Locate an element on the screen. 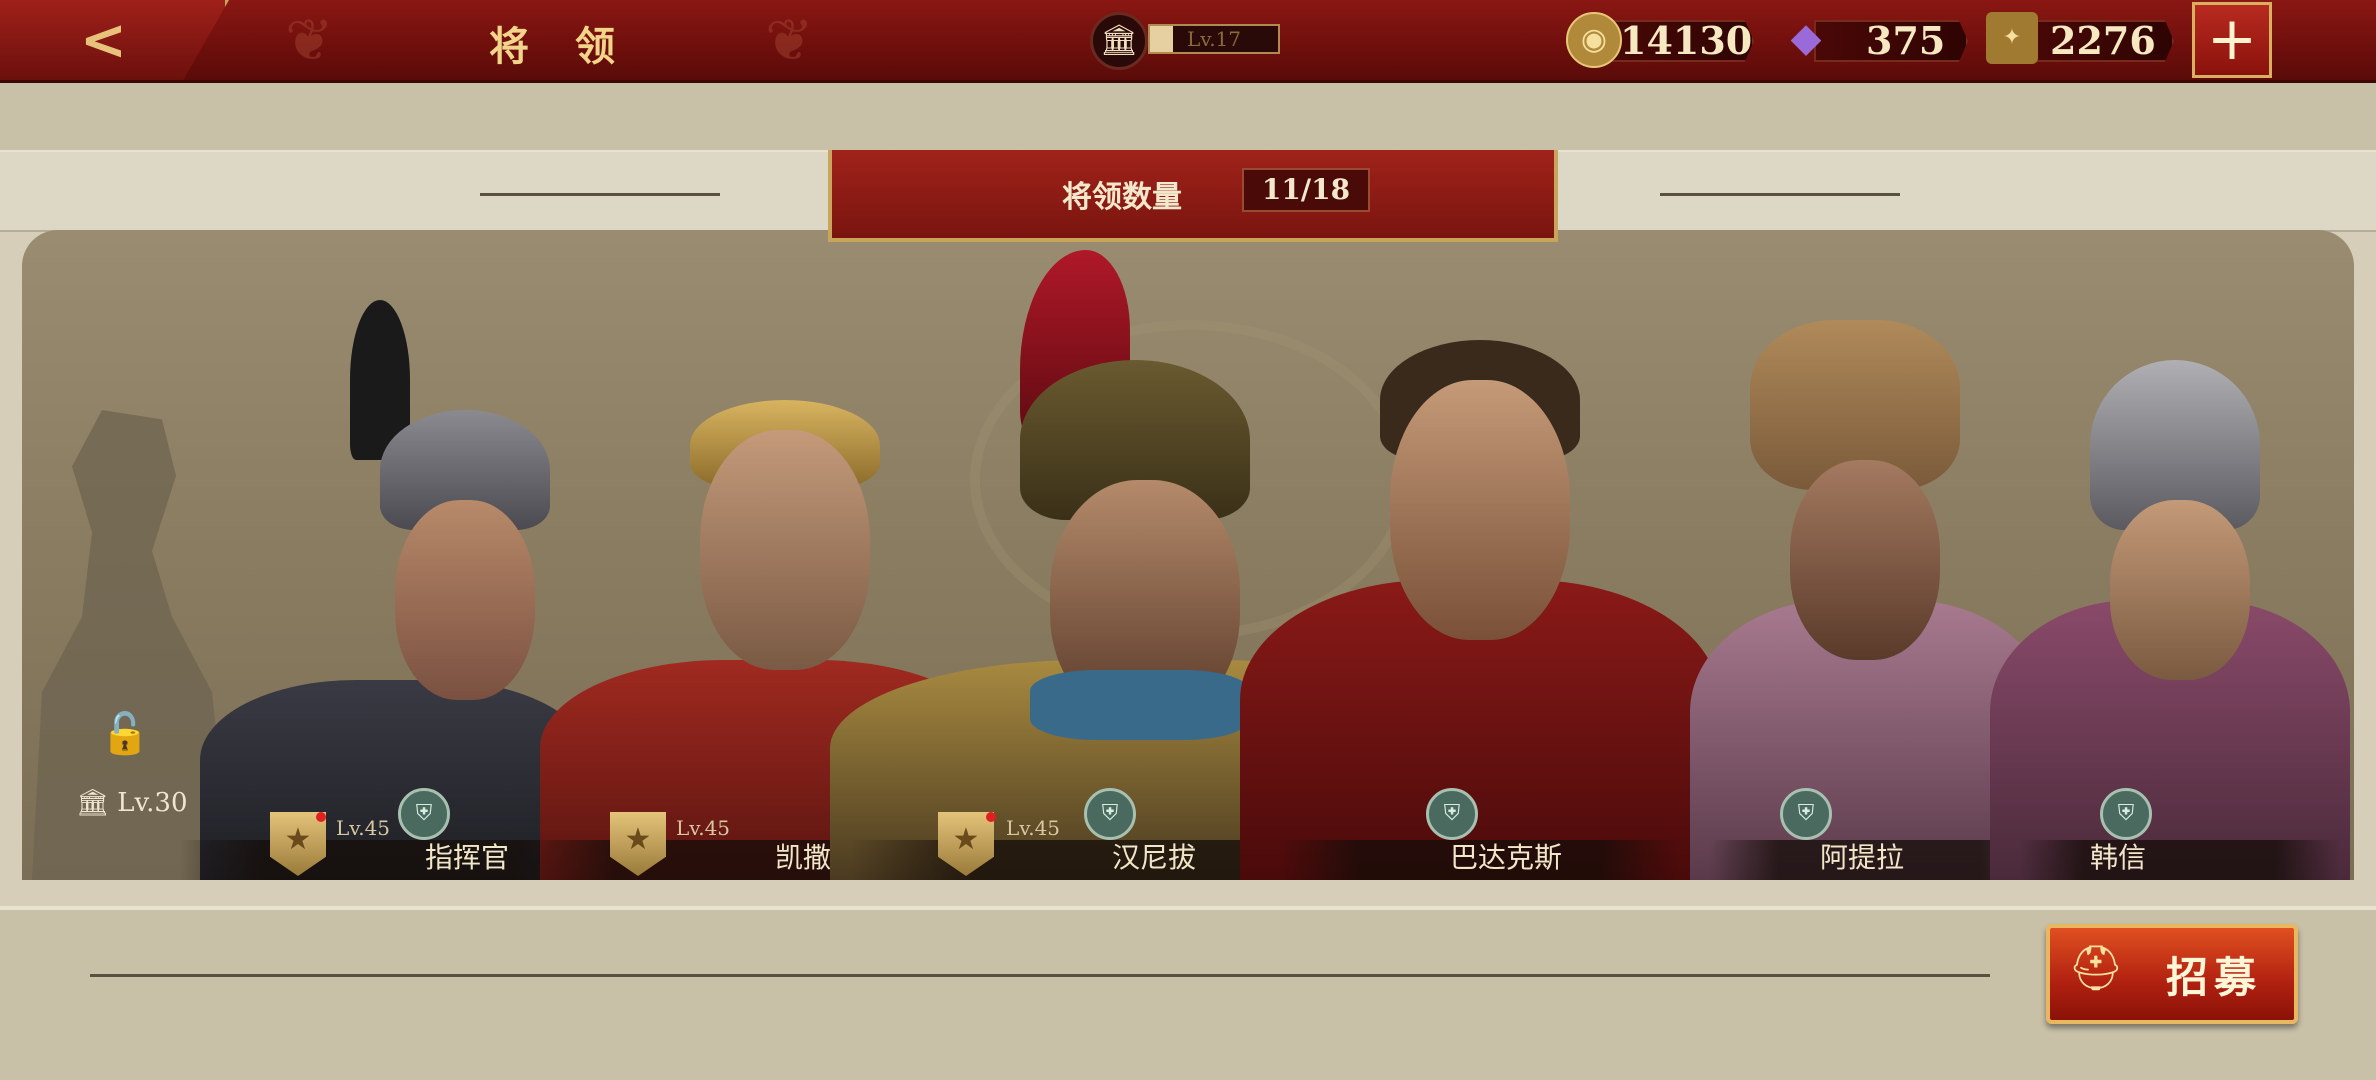 The image size is (2376, 1080). general-card-spartacus: ⛨ 巴达克斯 is located at coordinates (1480, 560).